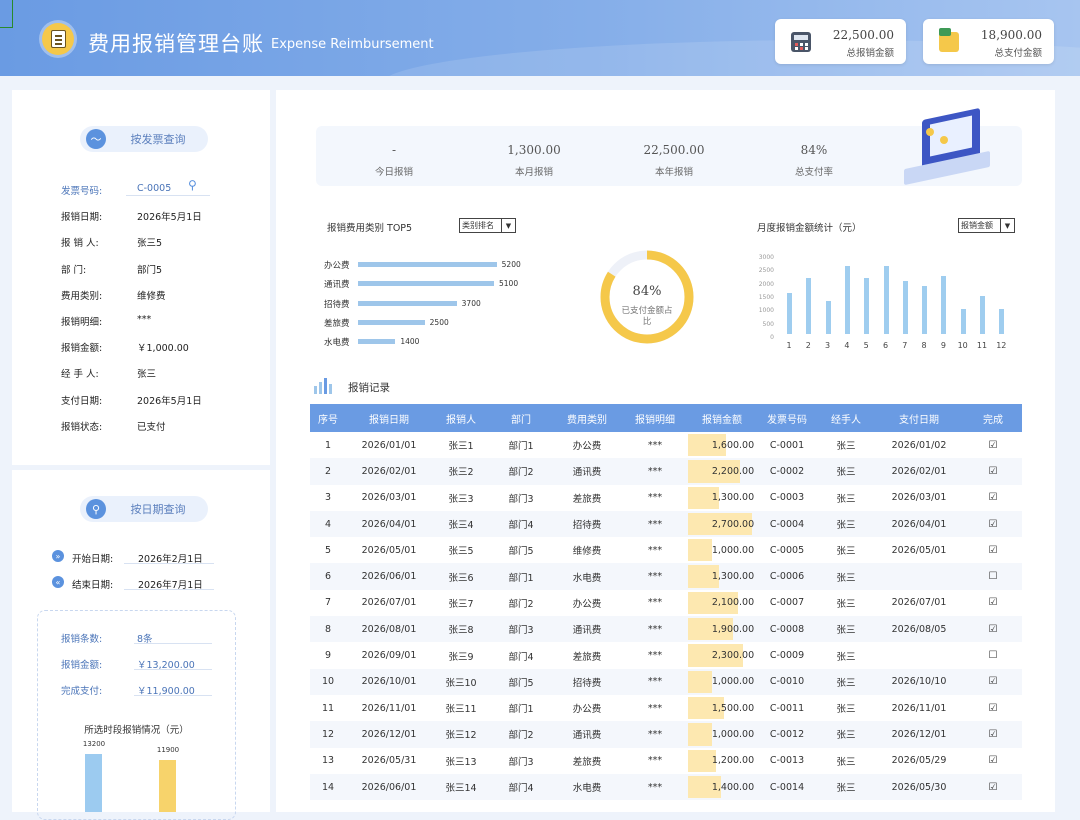  What do you see at coordinates (74, 270) in the screenshot?
I see `invoice-field-label: 部 门:` at bounding box center [74, 270].